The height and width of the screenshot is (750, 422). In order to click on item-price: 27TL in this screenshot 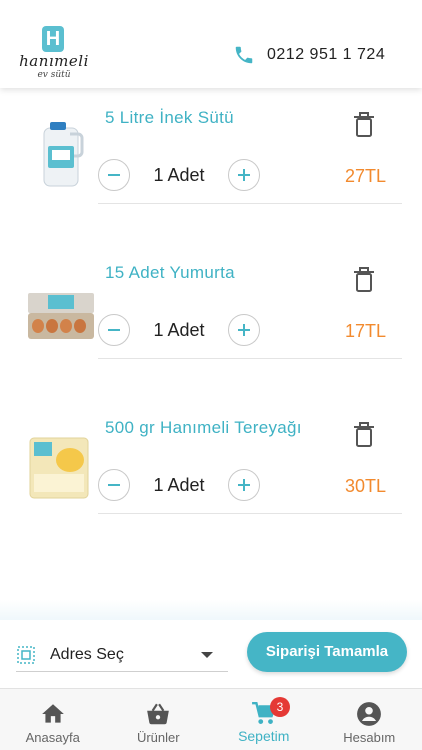, I will do `click(365, 176)`.